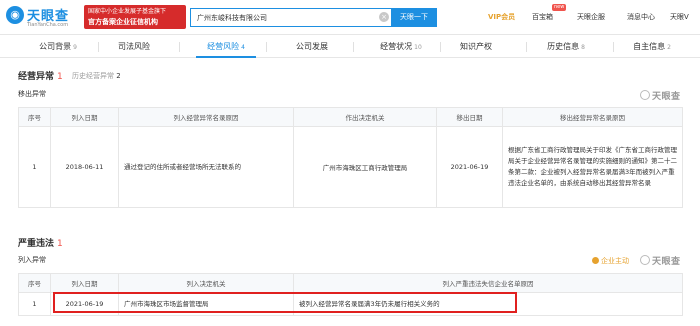 Image resolution: width=700 pixels, height=326 pixels. I want to click on nav-user: 天眼V, so click(679, 17).